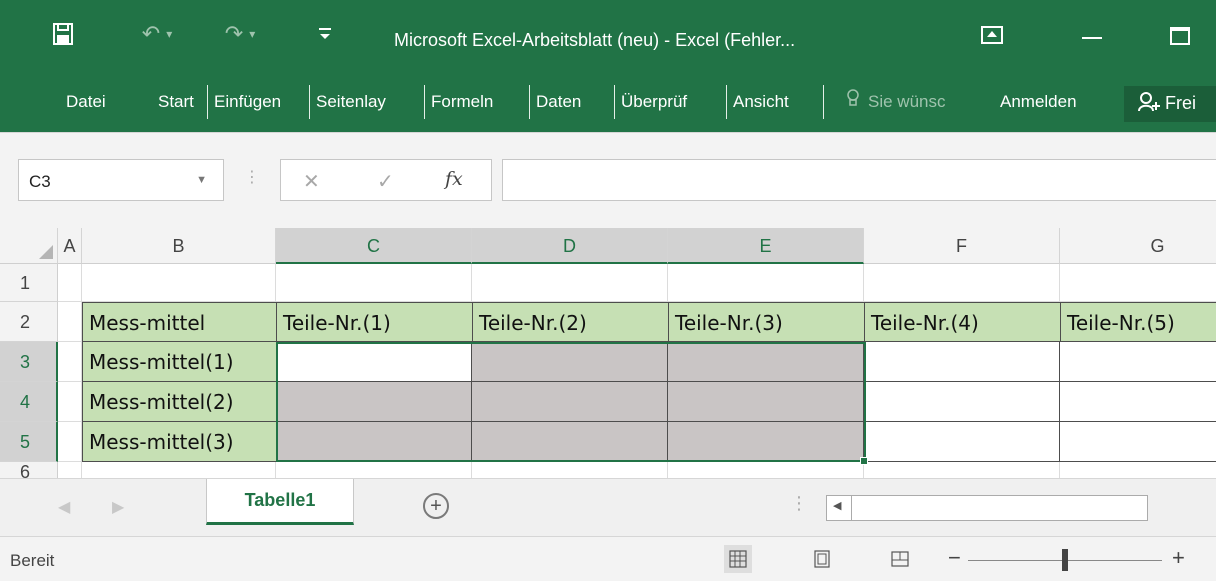 Image resolution: width=1216 pixels, height=581 pixels. What do you see at coordinates (157, 34) in the screenshot?
I see `undo-icon: ↶ ▾` at bounding box center [157, 34].